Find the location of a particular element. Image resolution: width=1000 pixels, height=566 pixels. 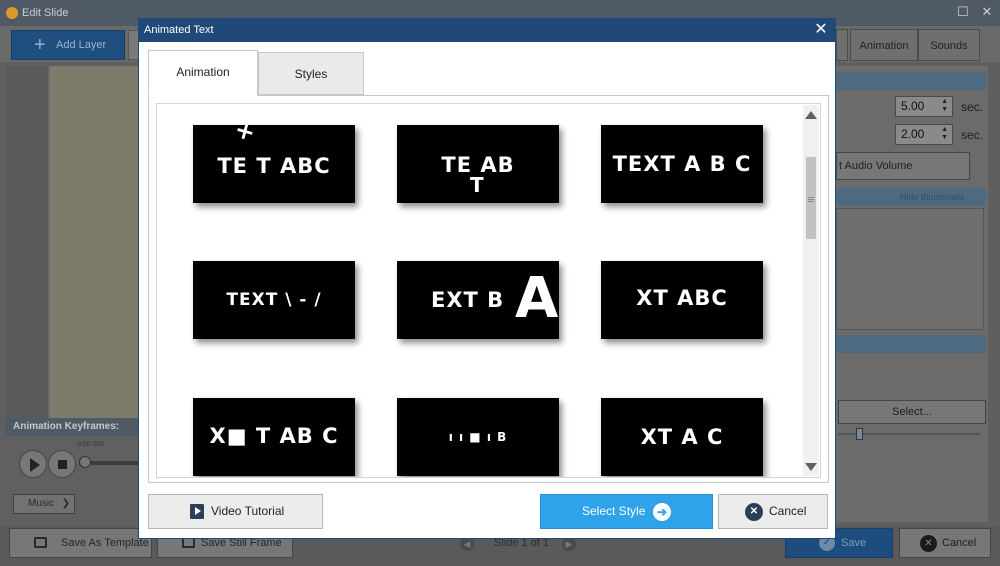

tab-sounds-label: Sounds is located at coordinates (949, 46).